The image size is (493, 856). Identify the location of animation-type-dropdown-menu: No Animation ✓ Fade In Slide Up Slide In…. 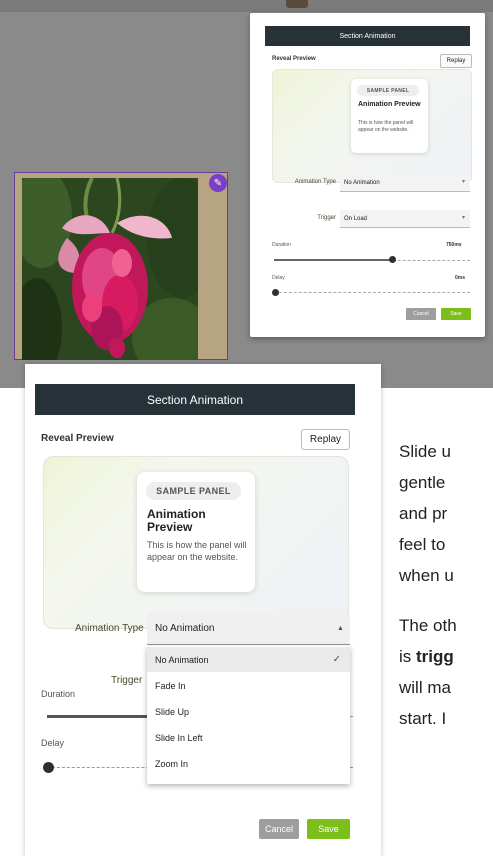
(248, 715).